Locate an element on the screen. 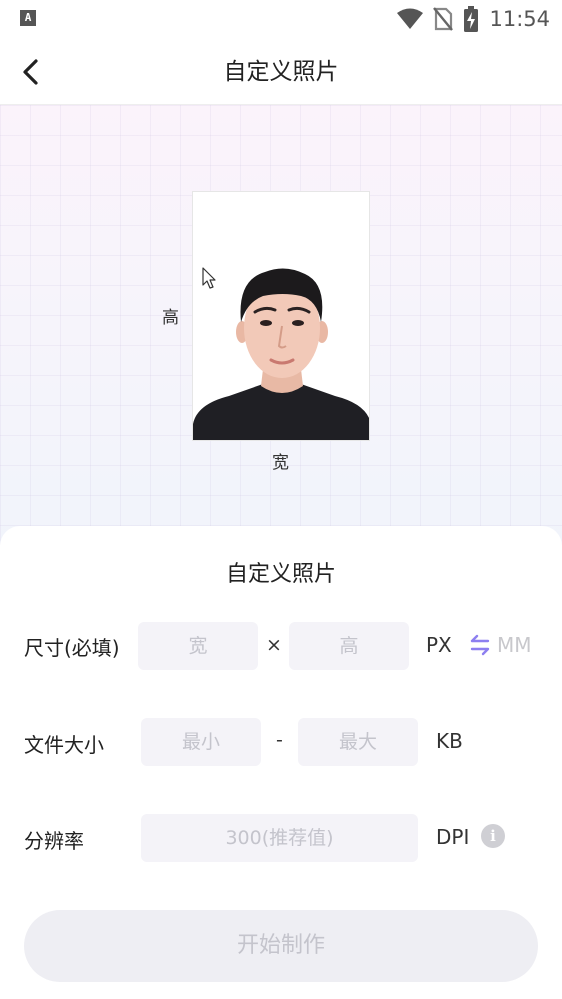 The height and width of the screenshot is (999, 562). width-label: 宽 is located at coordinates (280, 463).